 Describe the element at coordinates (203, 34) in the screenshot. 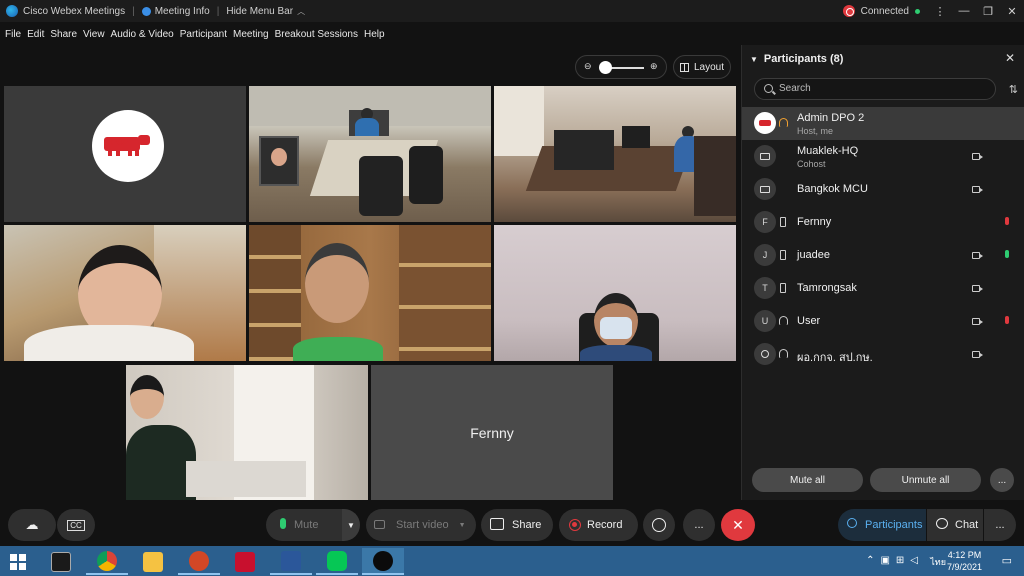

I see `menu-participant: Participant` at that location.